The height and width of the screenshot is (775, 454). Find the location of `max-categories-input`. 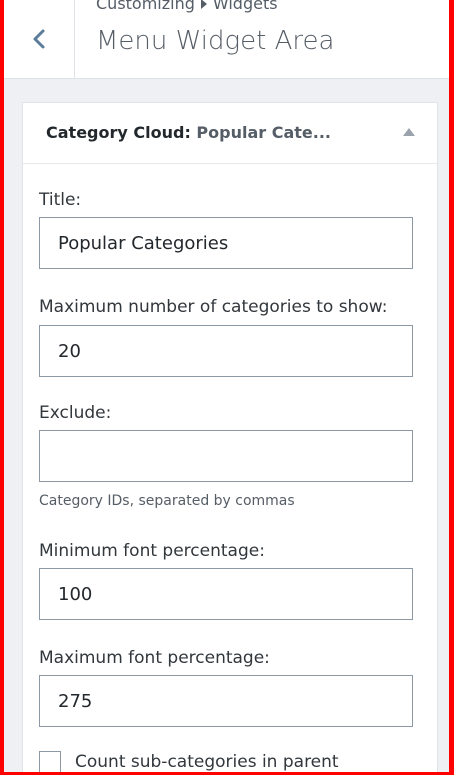

max-categories-input is located at coordinates (226, 351).